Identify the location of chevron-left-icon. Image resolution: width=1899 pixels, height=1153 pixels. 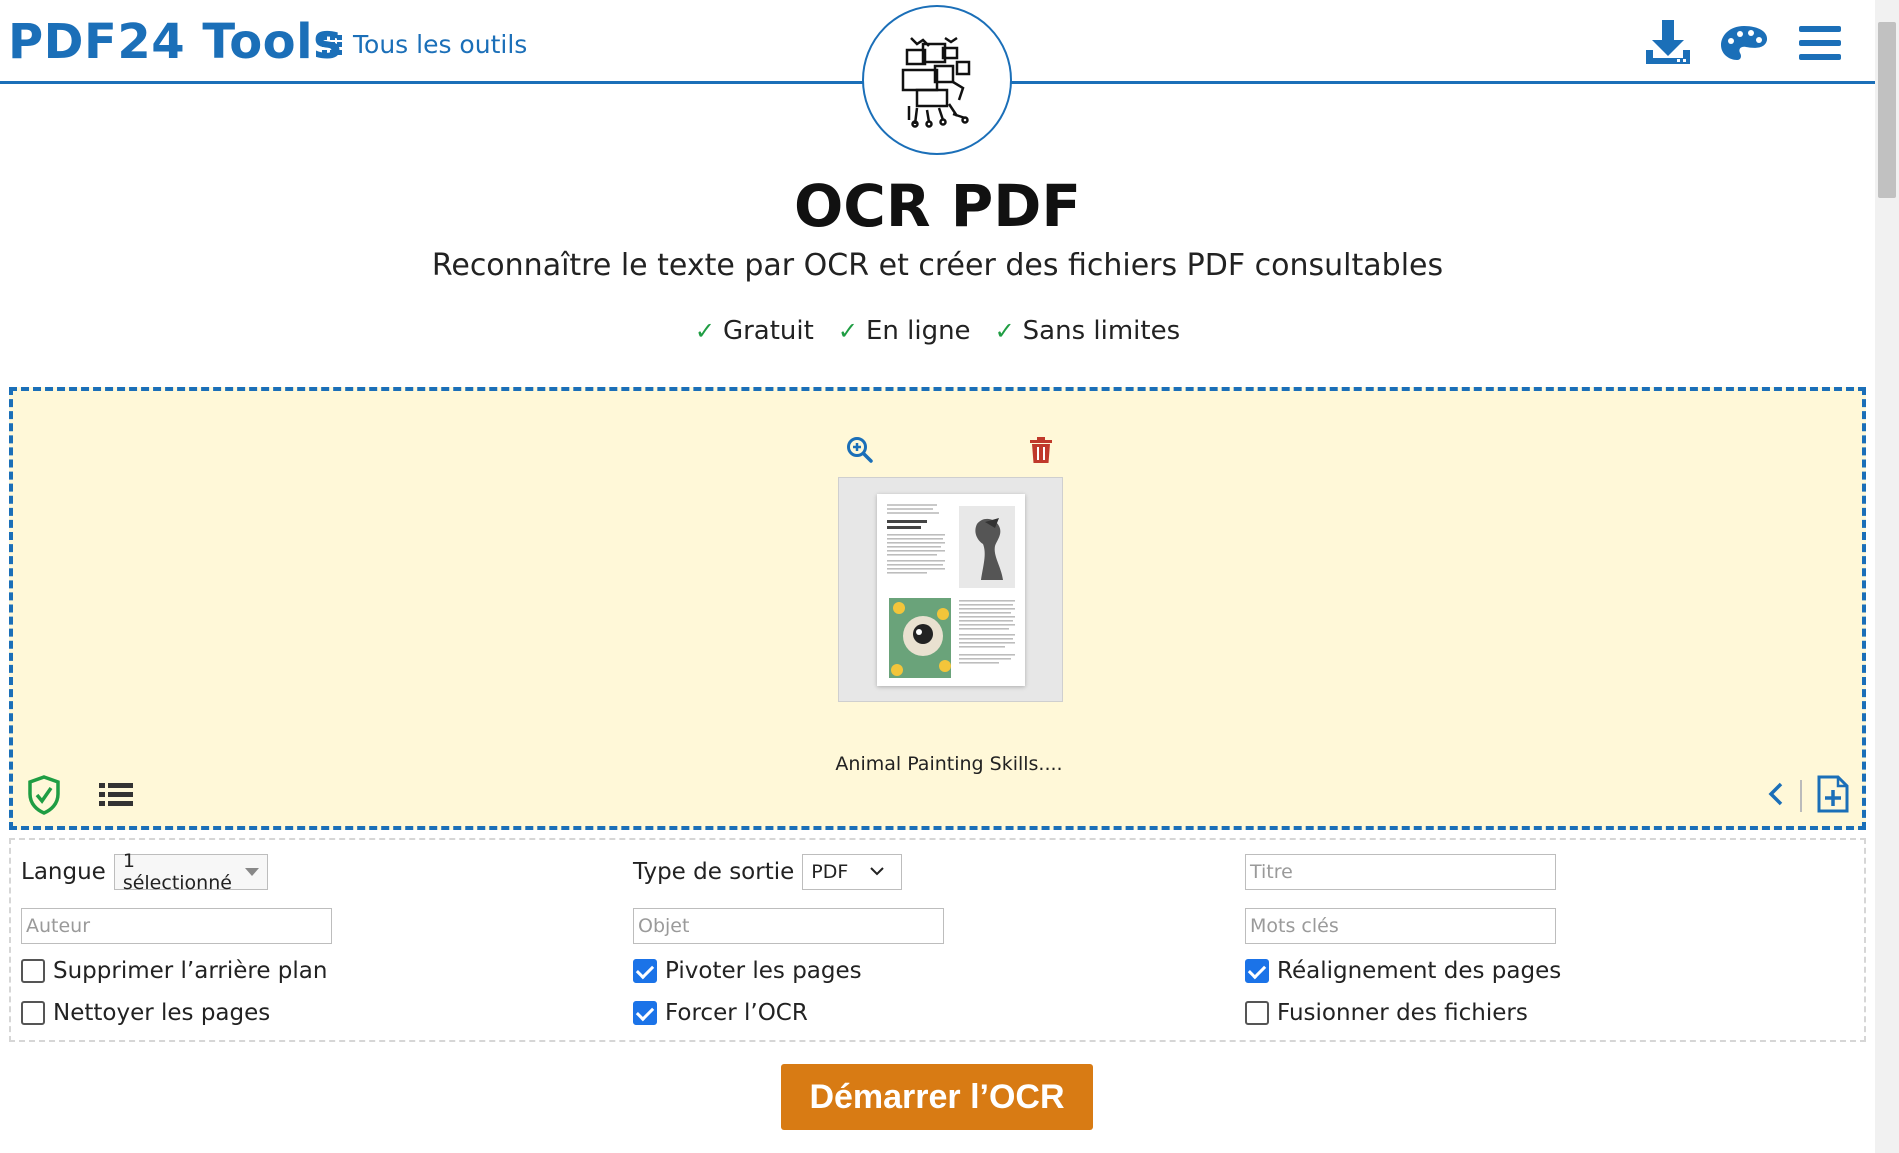
(1776, 796).